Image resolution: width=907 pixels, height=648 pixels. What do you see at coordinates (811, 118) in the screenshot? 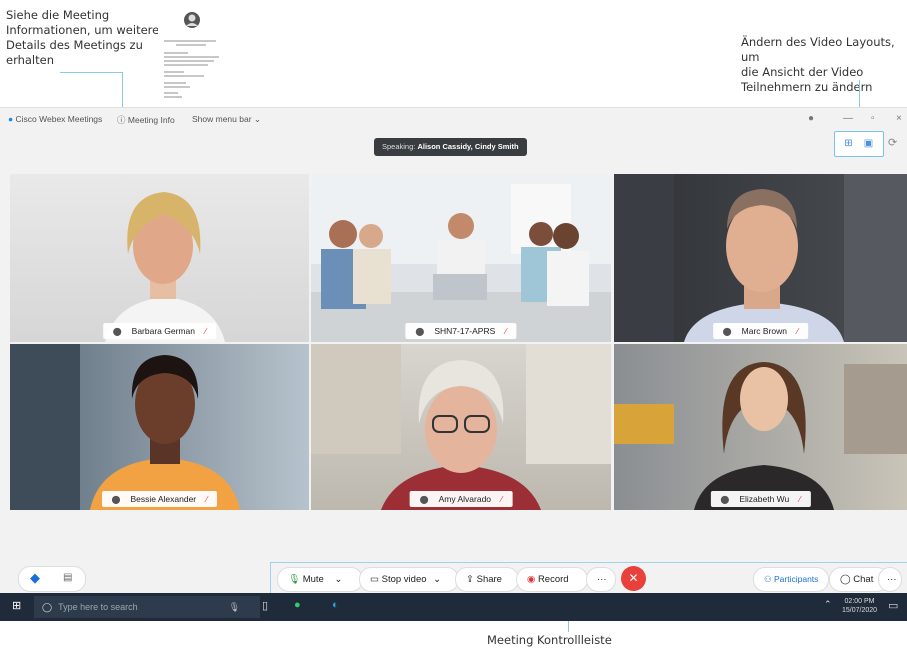
I see `user-avatar-icon: ●` at bounding box center [811, 118].